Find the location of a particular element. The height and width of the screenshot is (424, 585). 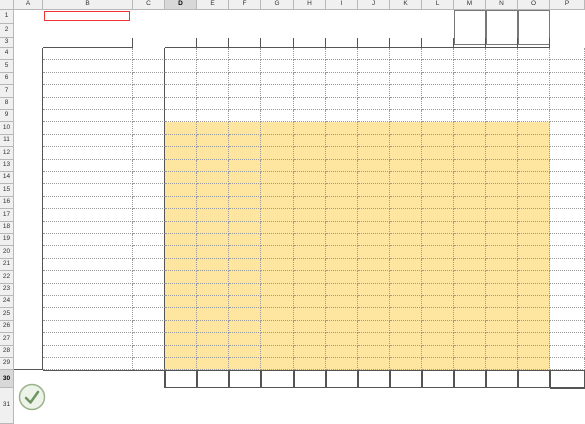

column-header-d: D is located at coordinates (181, 5).